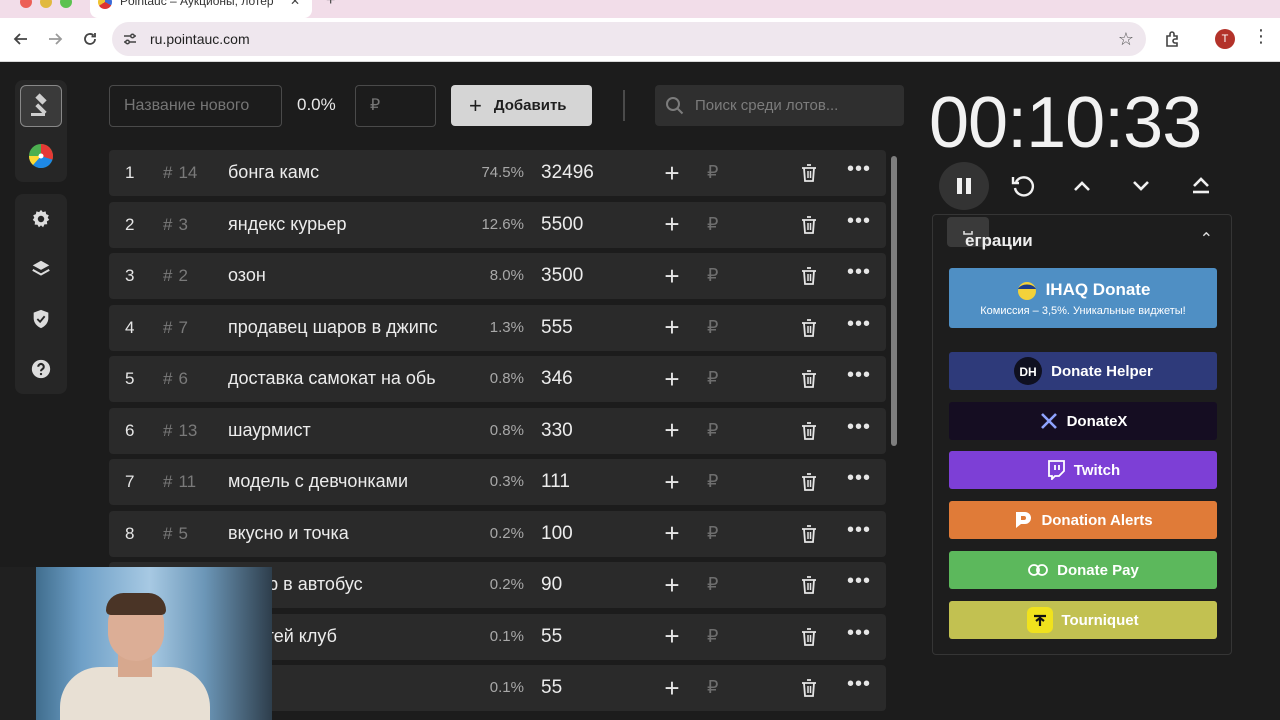 Image resolution: width=1280 pixels, height=720 pixels. I want to click on reset-timer-button, so click(1023, 186).